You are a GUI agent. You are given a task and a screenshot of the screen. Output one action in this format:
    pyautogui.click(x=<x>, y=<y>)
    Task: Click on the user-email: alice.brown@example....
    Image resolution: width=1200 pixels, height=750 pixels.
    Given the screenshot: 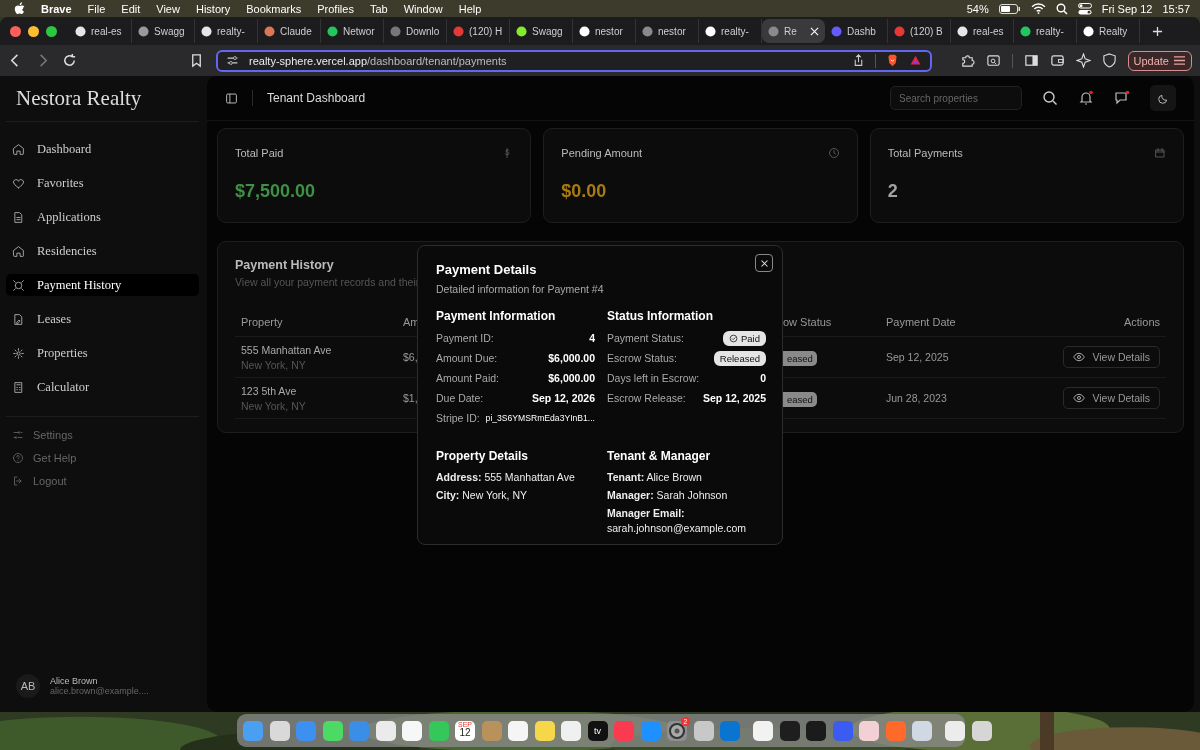 What is the action you would take?
    pyautogui.click(x=99, y=691)
    